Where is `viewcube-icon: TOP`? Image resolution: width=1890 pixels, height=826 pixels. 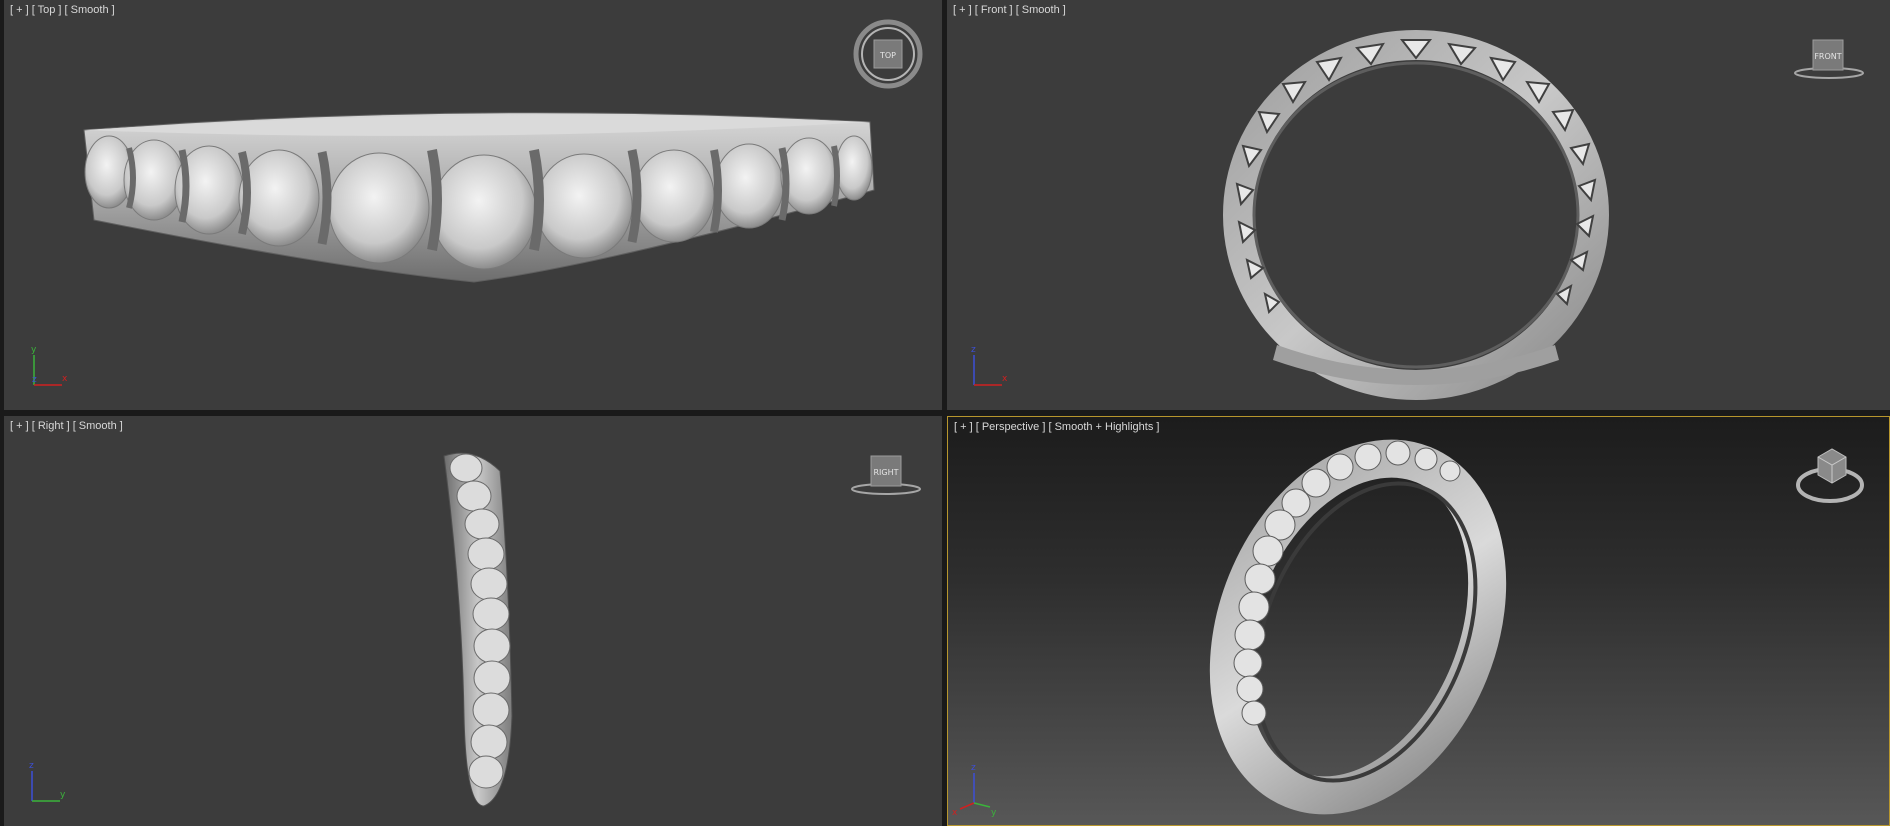
viewcube-icon: TOP is located at coordinates (888, 54).